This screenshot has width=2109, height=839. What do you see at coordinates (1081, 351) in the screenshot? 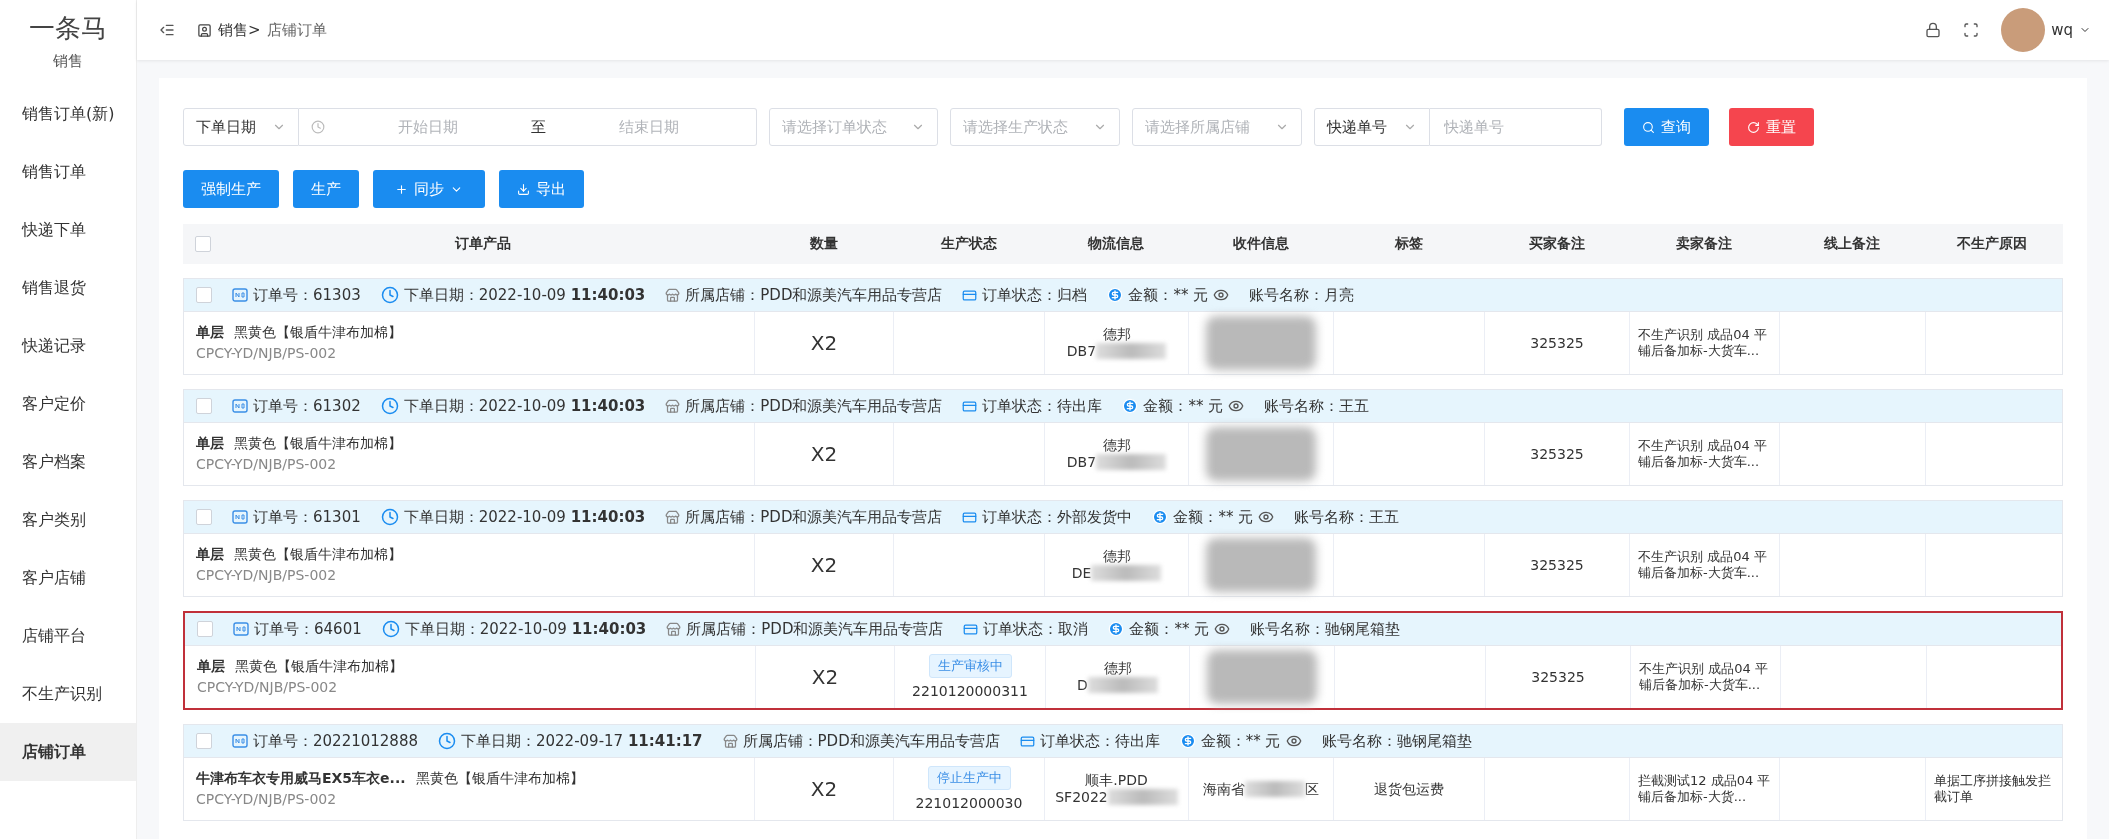
I see `tracking-number: DB7` at bounding box center [1081, 351].